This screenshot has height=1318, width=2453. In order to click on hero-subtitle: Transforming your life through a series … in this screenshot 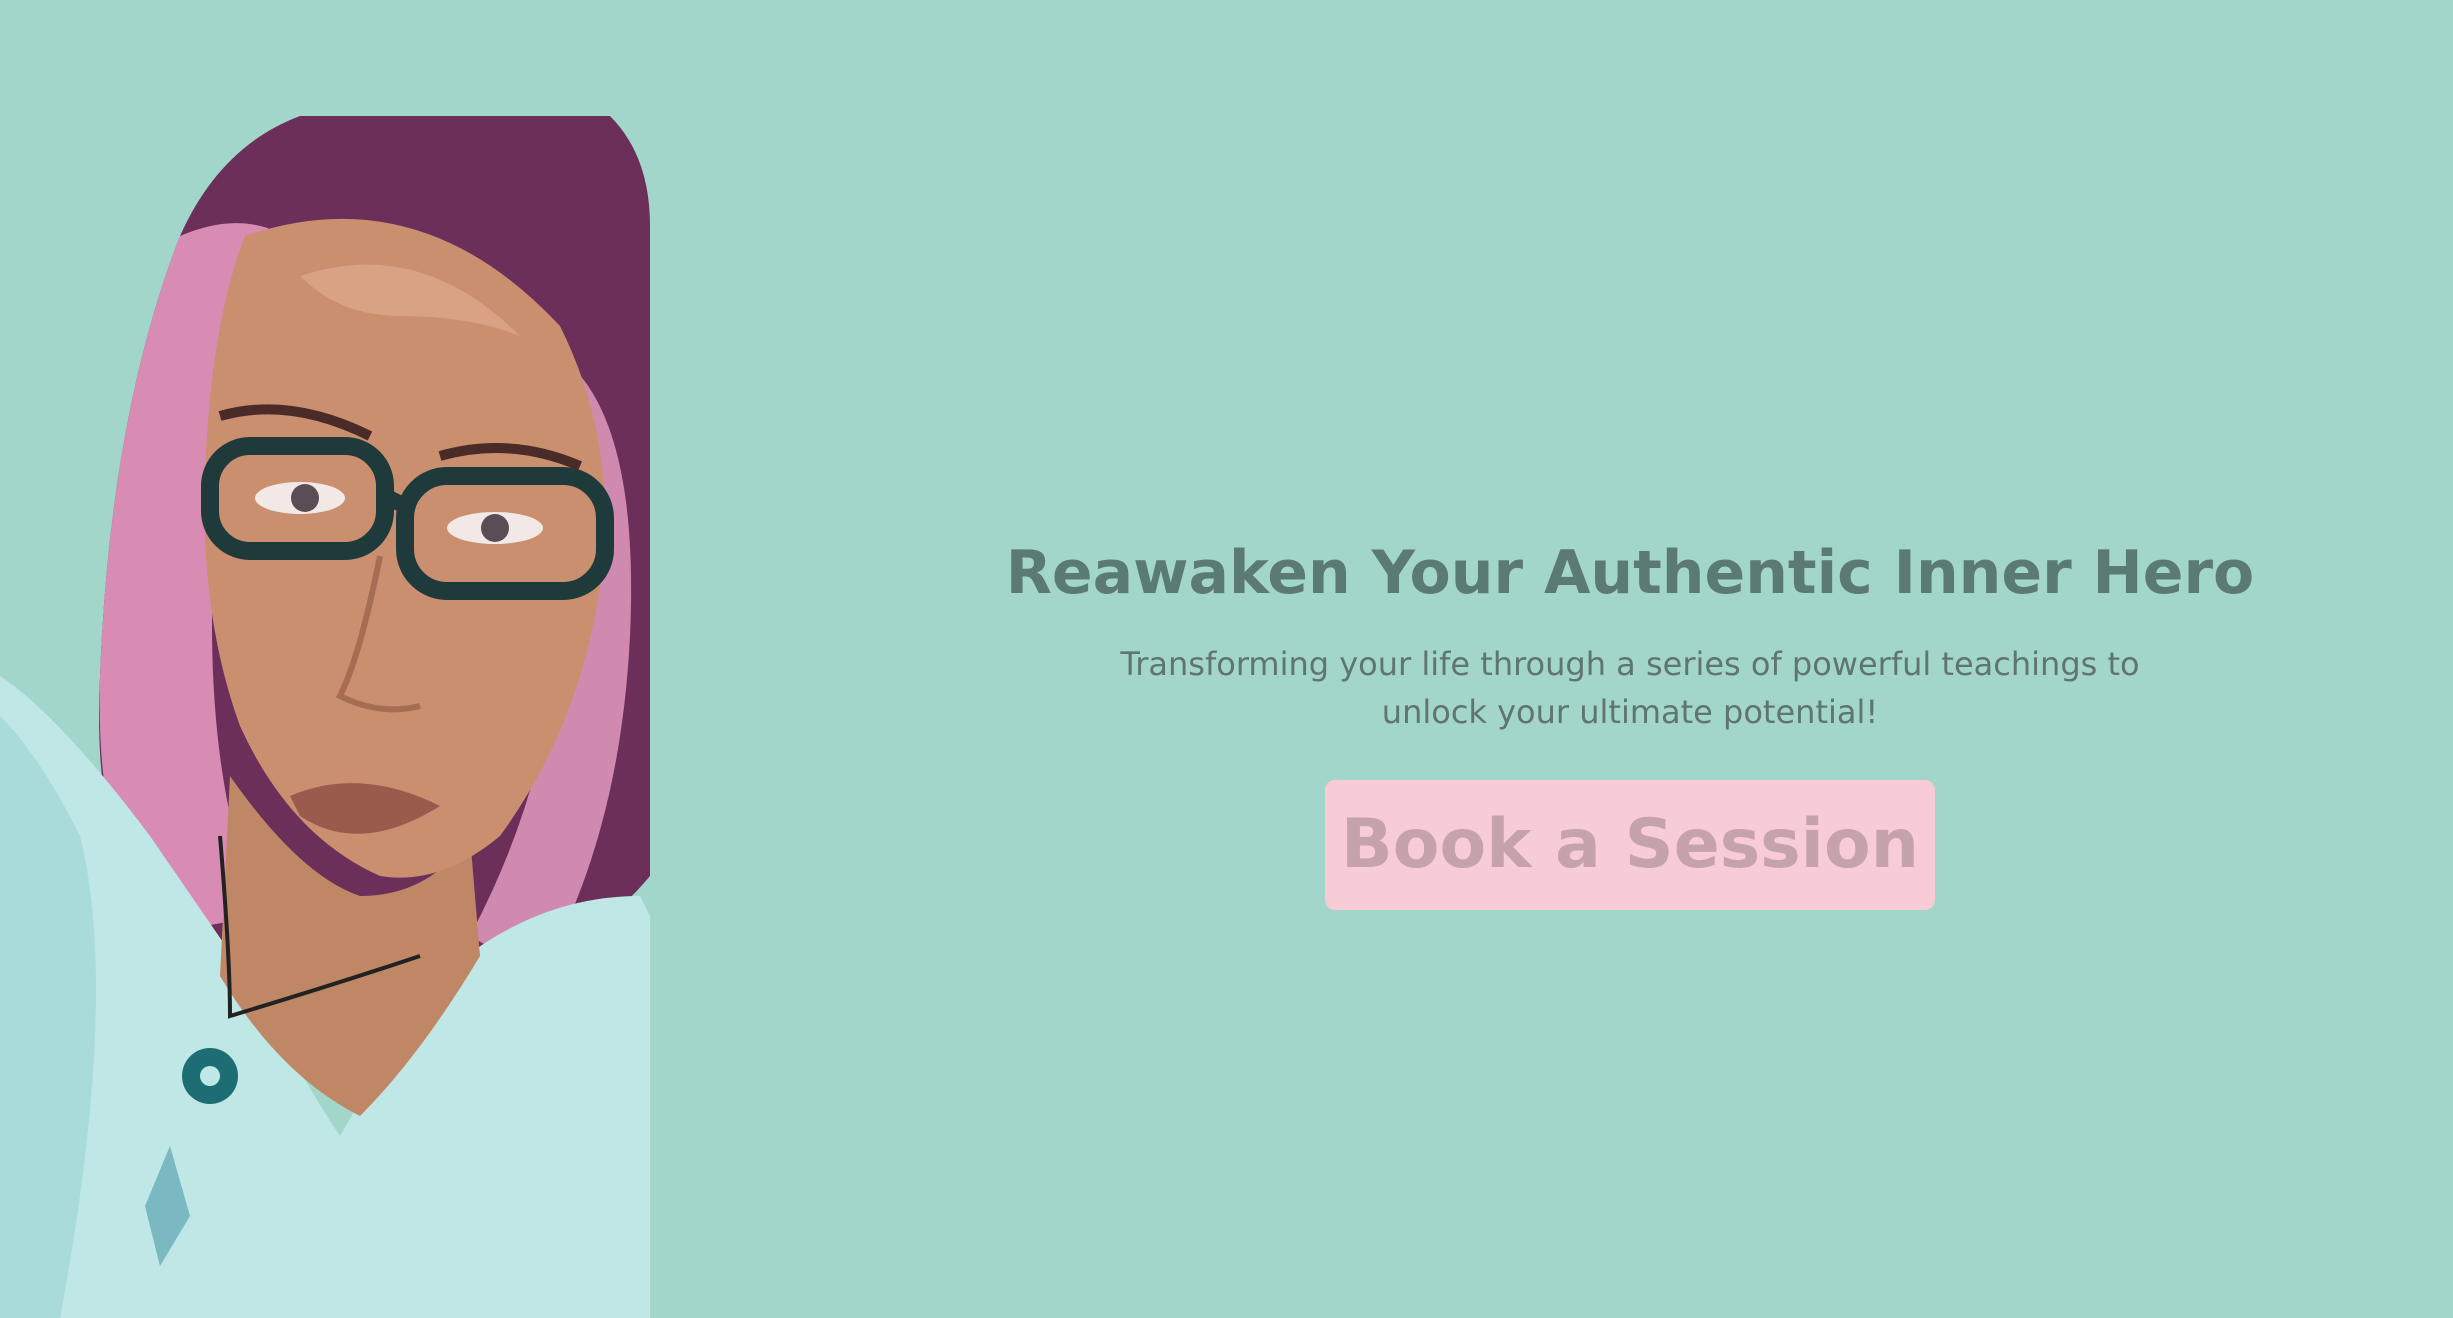, I will do `click(1630, 688)`.